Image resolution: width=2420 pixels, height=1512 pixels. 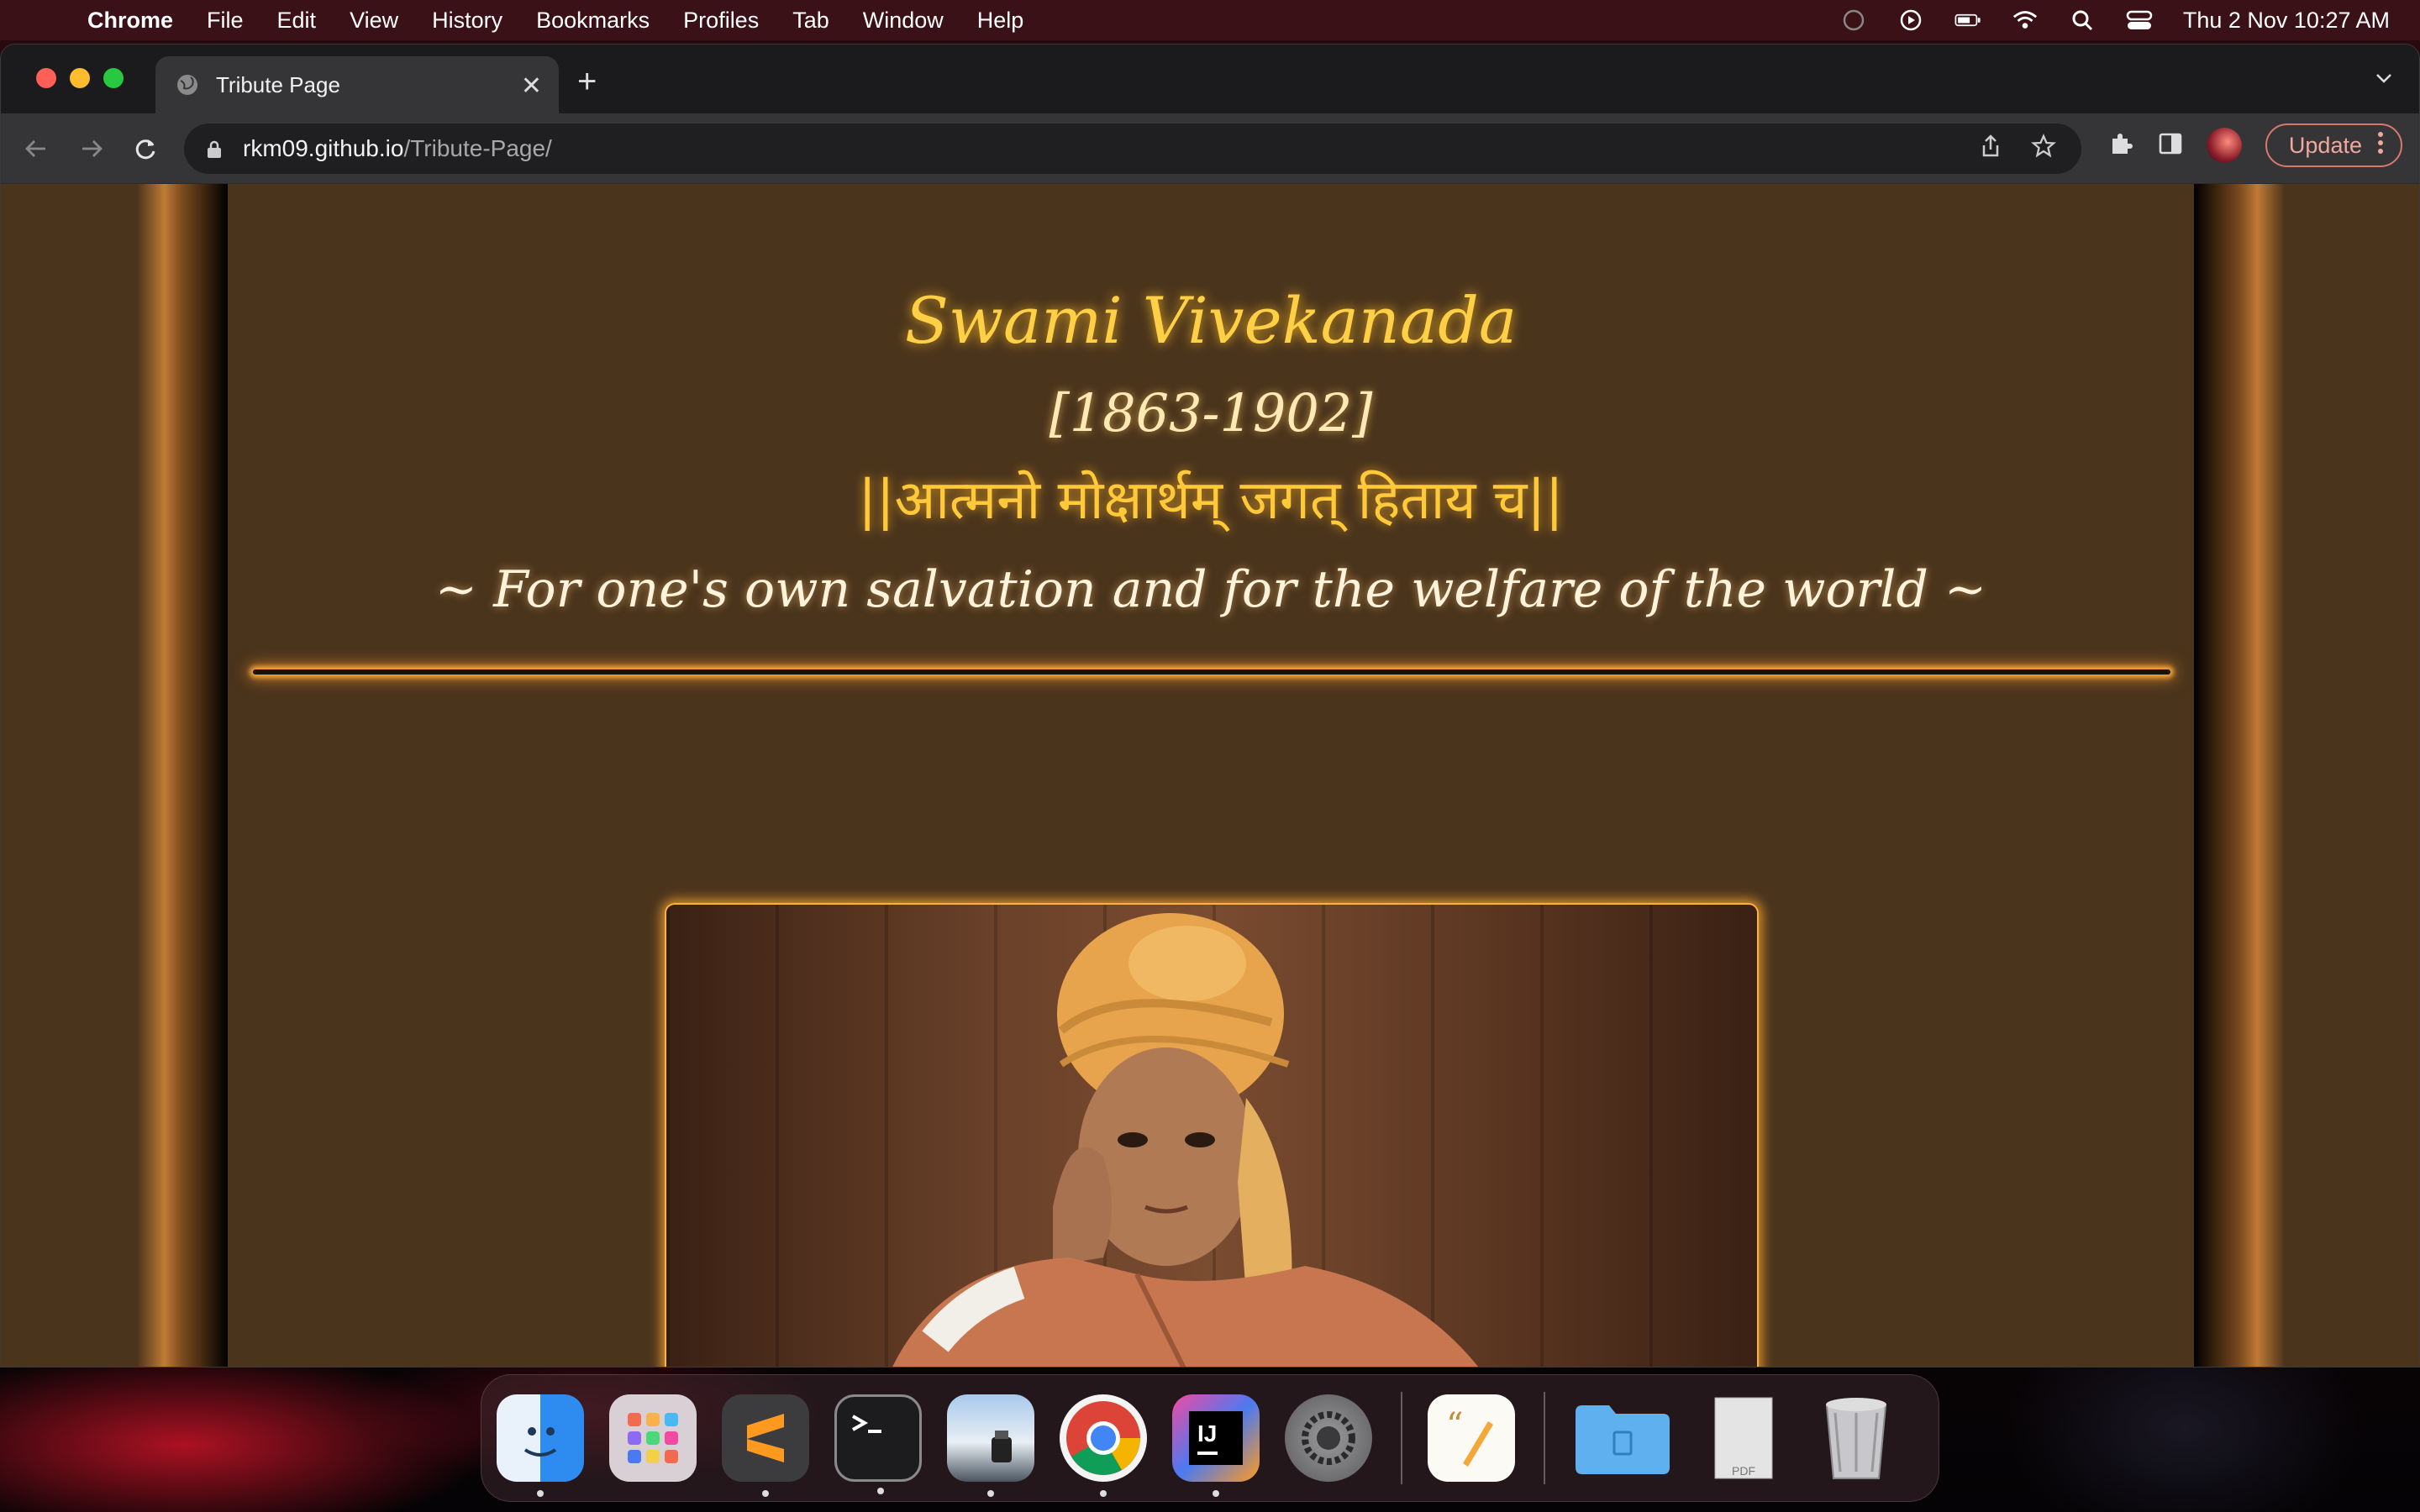 What do you see at coordinates (1854, 20) in the screenshot?
I see `focus-icon` at bounding box center [1854, 20].